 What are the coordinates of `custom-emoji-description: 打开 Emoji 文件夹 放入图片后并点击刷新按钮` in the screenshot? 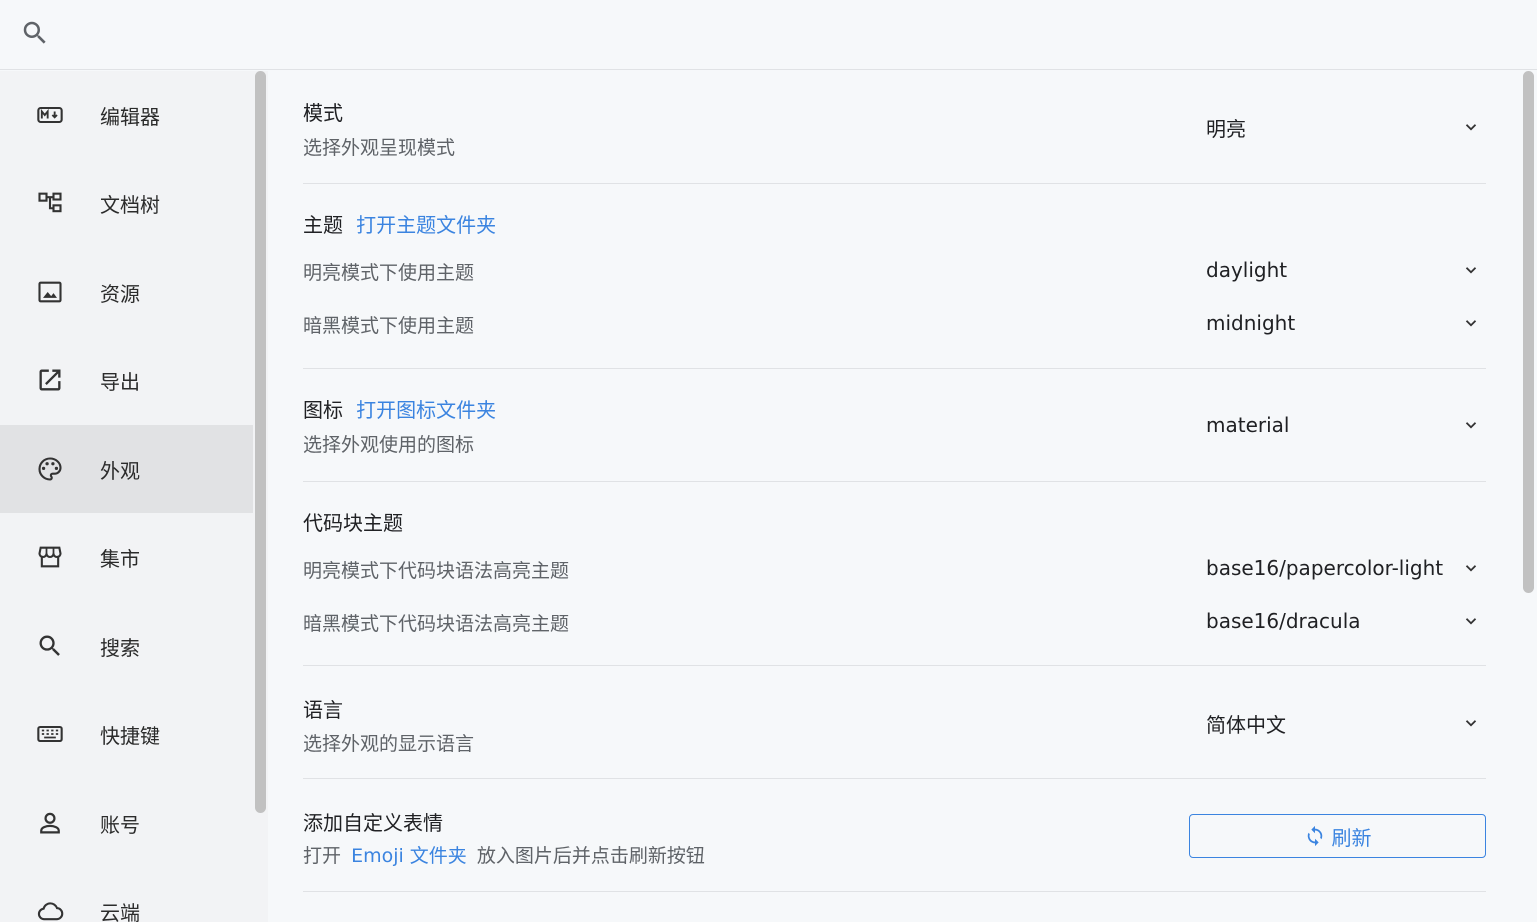 It's located at (504, 854).